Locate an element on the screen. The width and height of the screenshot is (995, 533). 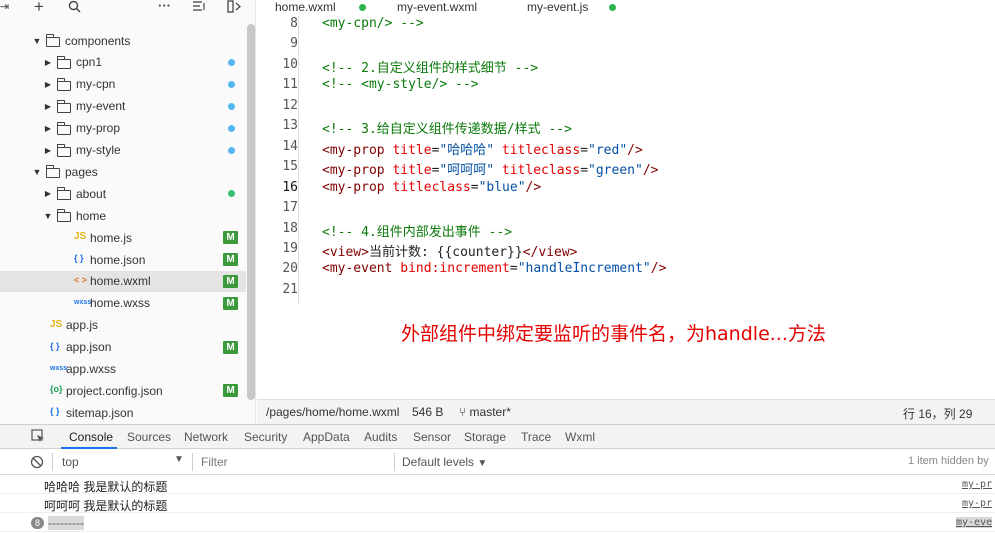
tab-home-wxml: home.wxml is located at coordinates (320, 8).